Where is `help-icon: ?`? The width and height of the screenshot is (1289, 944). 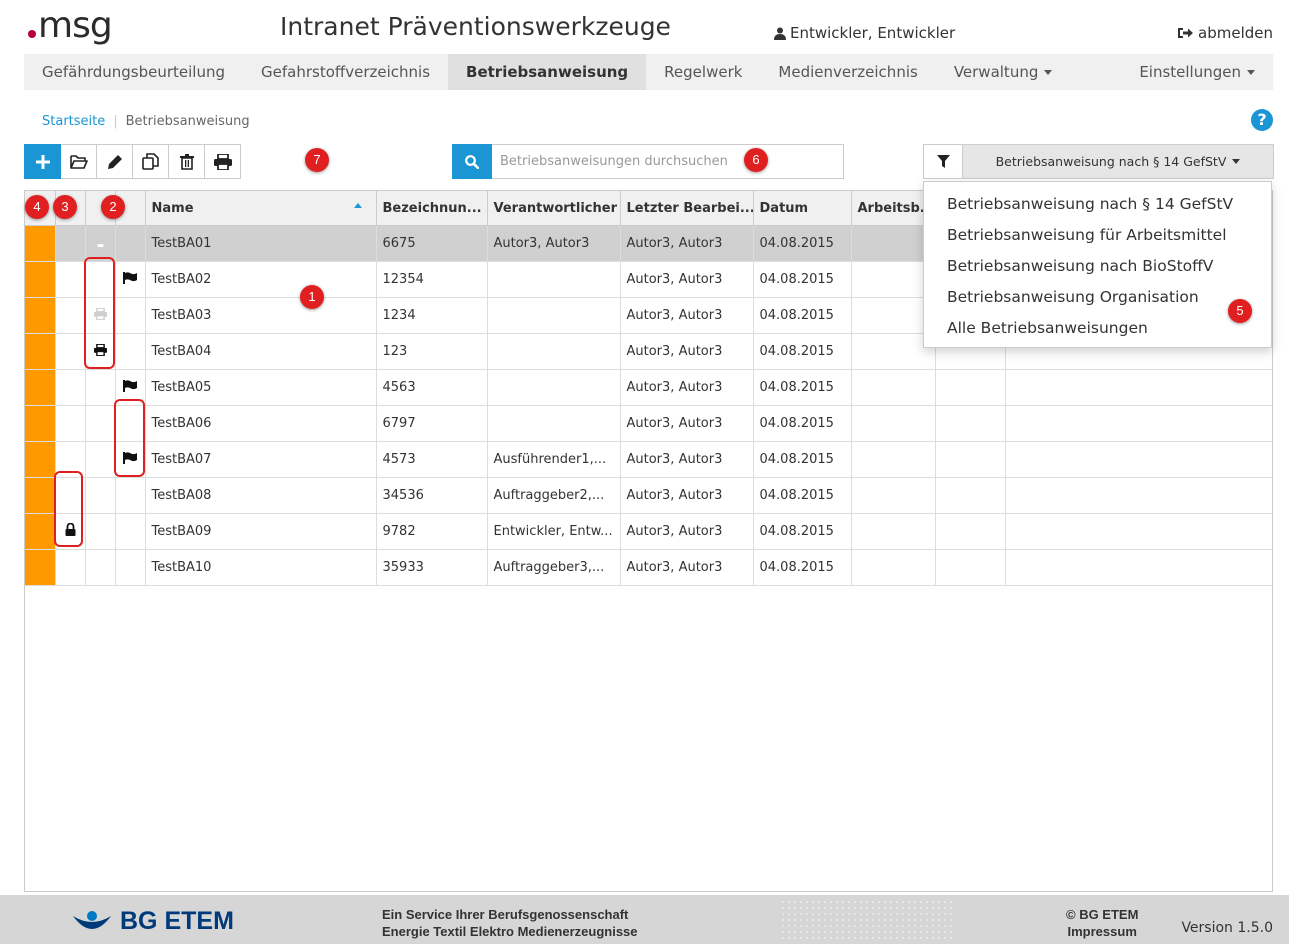
help-icon: ? is located at coordinates (1262, 120).